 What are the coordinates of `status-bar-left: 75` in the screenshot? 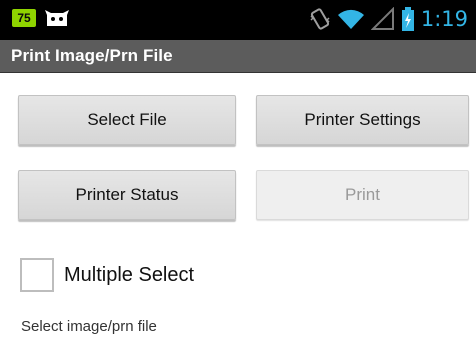 It's located at (41, 18).